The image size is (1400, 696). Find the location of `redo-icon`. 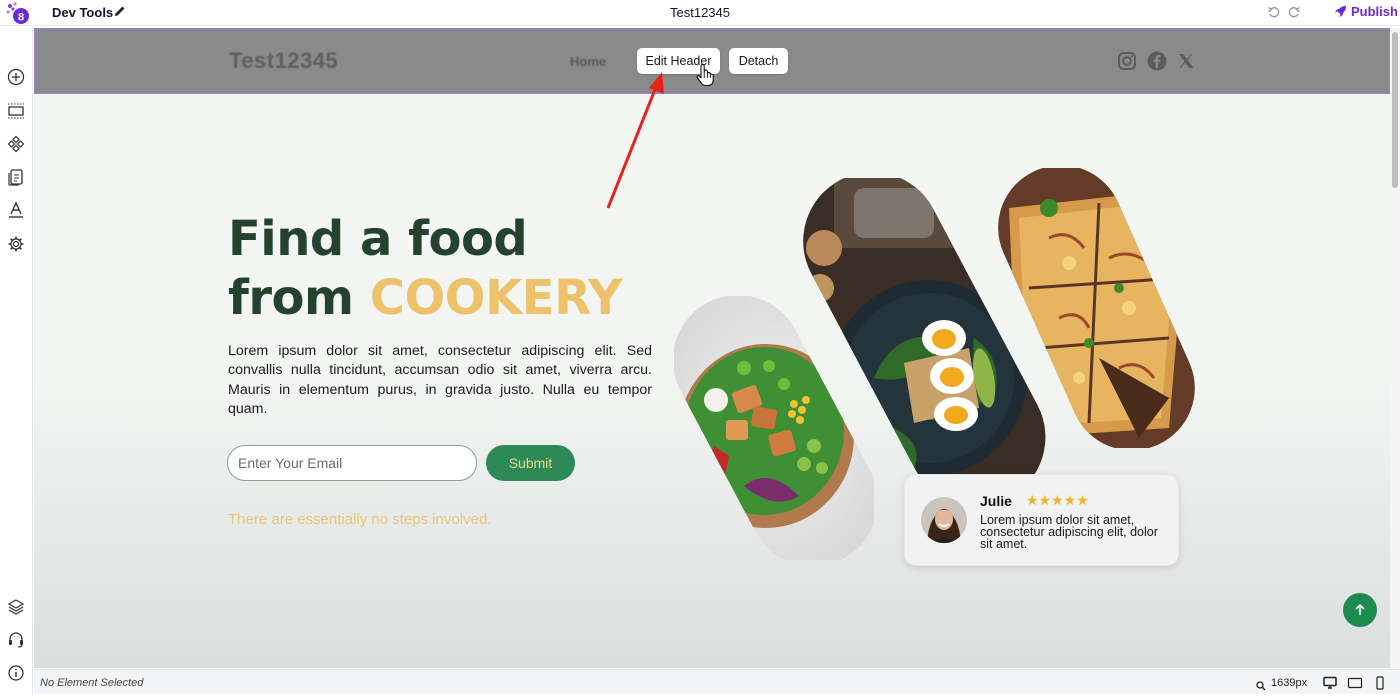

redo-icon is located at coordinates (1294, 12).